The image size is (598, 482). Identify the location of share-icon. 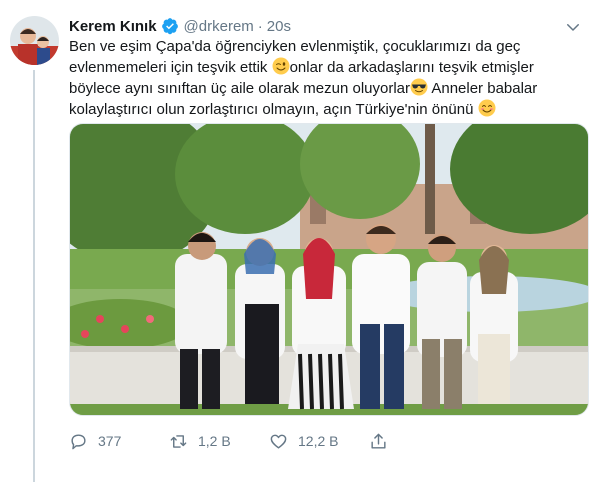
(378, 441).